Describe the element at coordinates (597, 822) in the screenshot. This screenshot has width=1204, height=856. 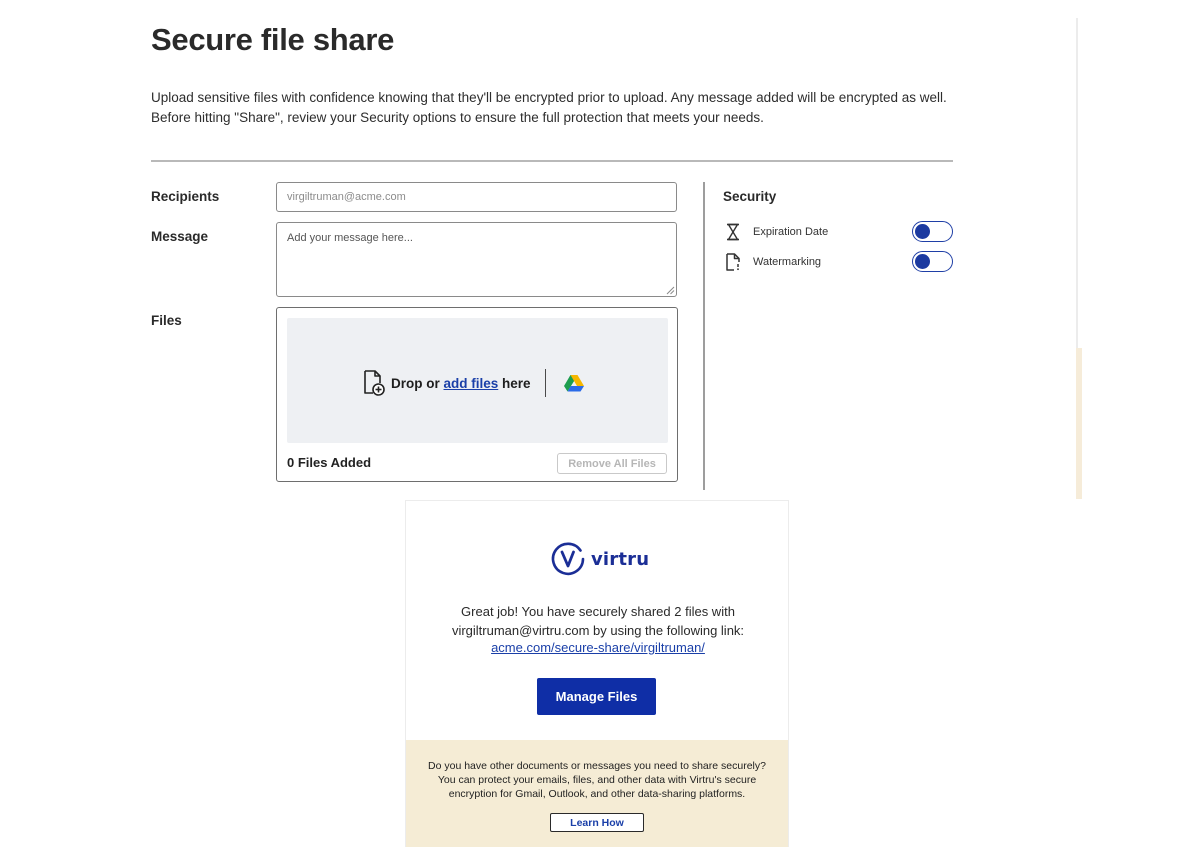
I see `learn-how-button: Learn How` at that location.